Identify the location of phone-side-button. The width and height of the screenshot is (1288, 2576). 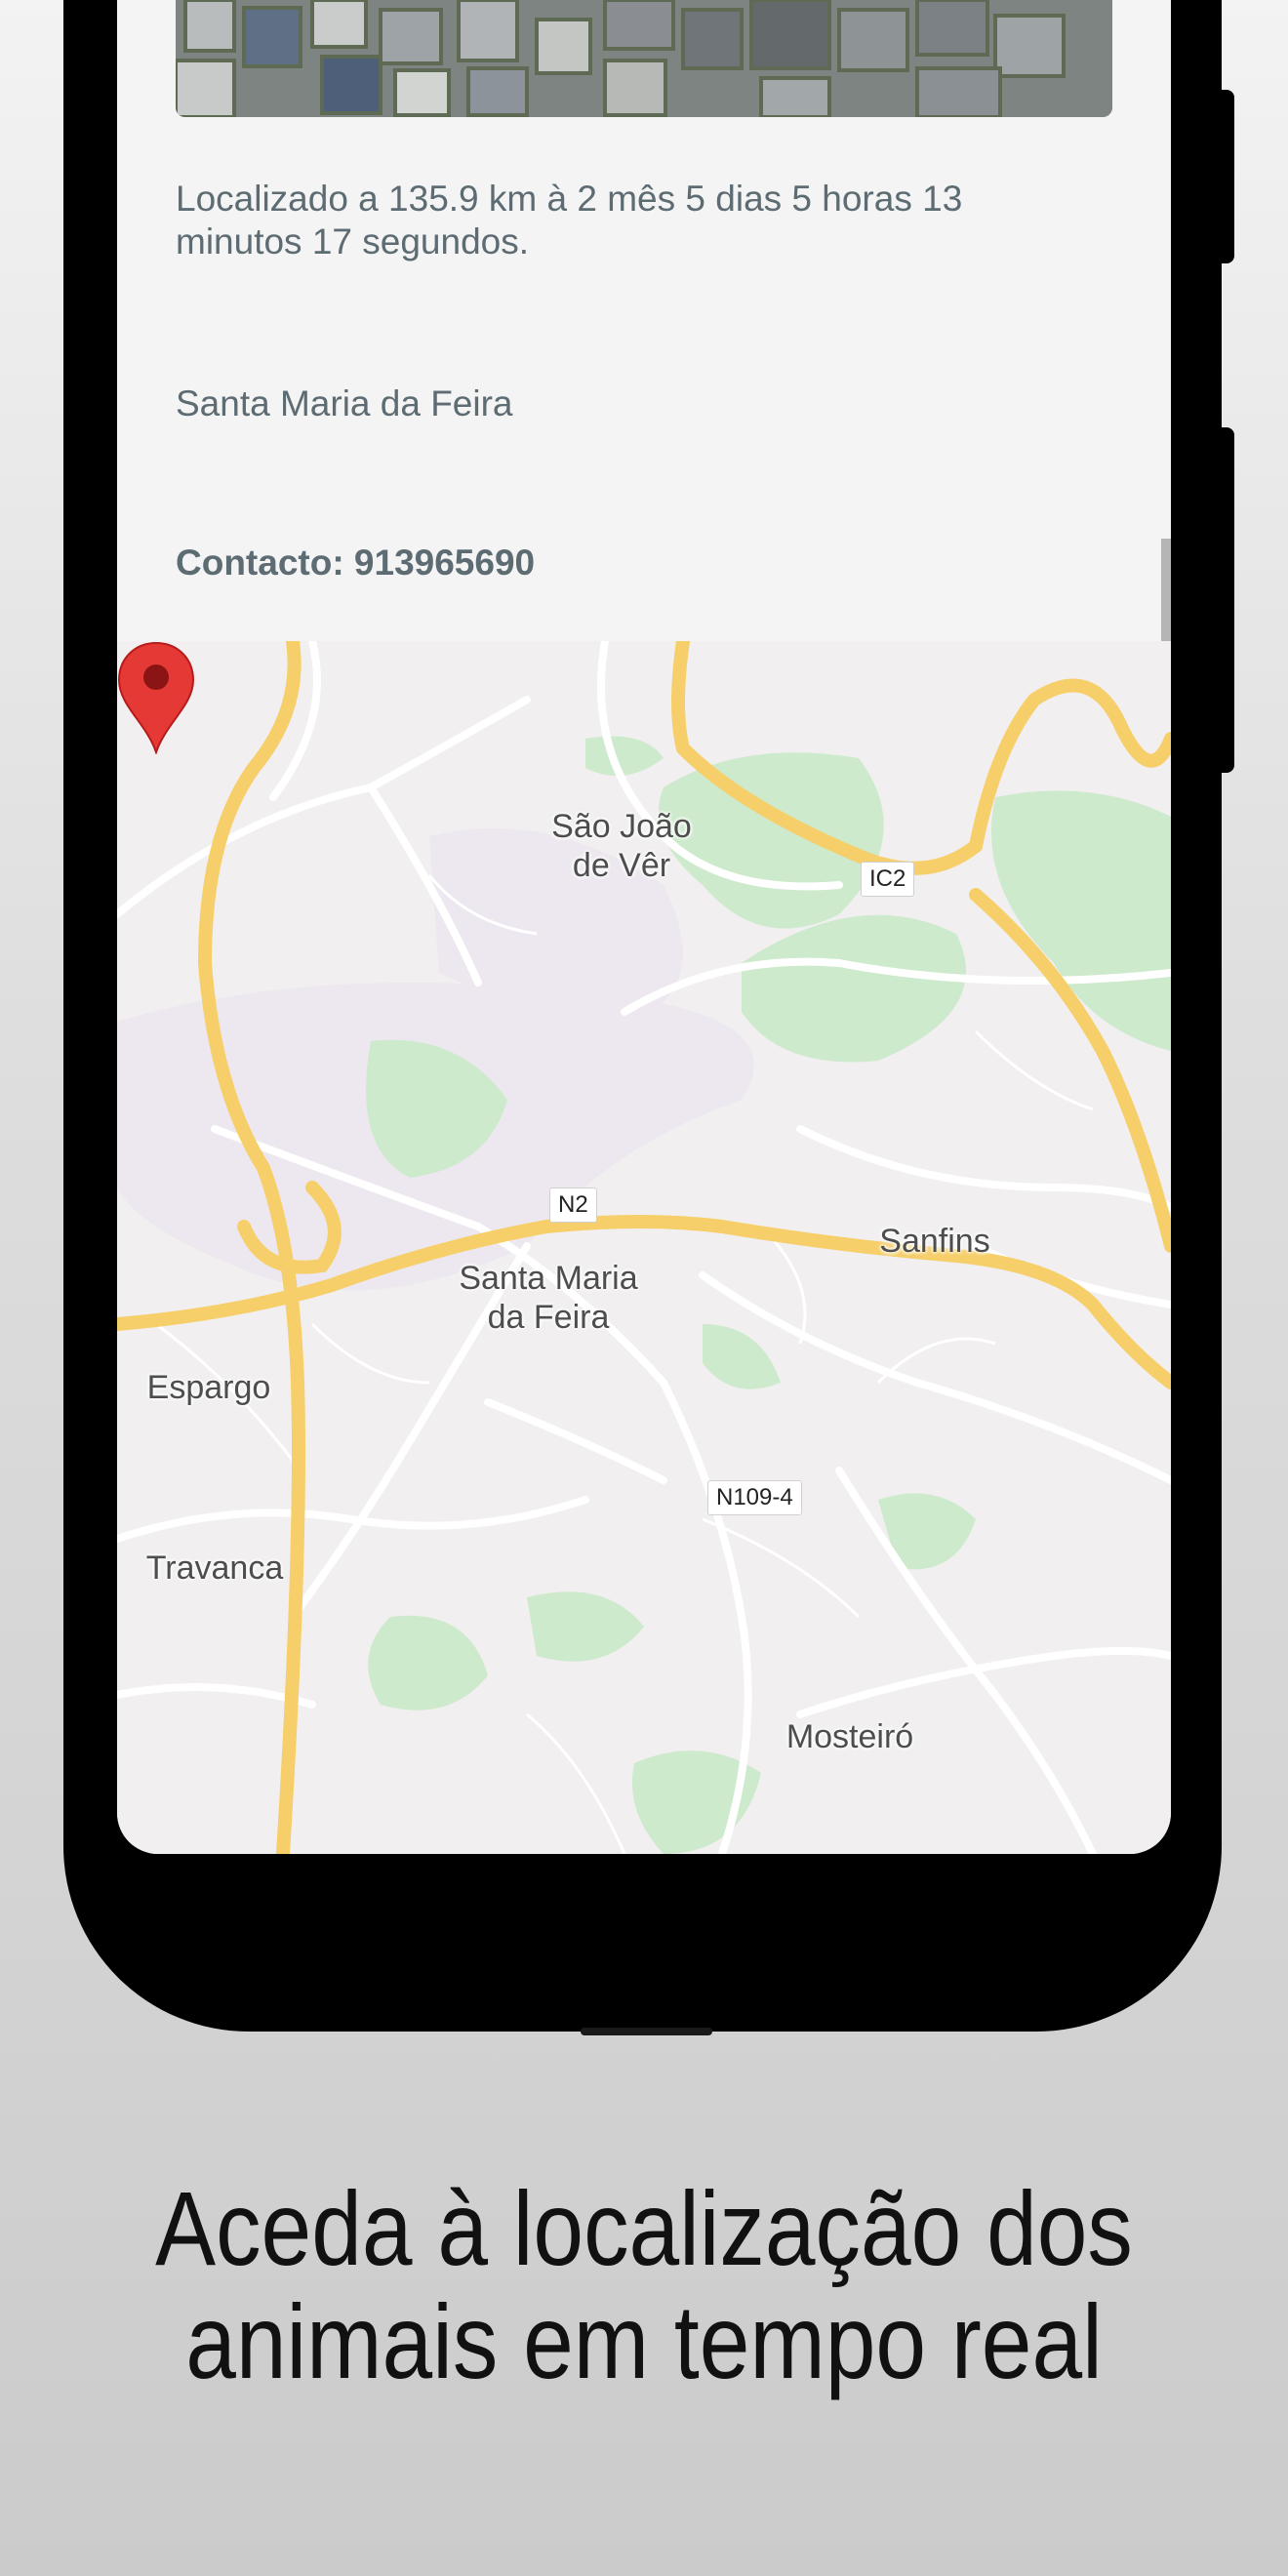
(1222, 176).